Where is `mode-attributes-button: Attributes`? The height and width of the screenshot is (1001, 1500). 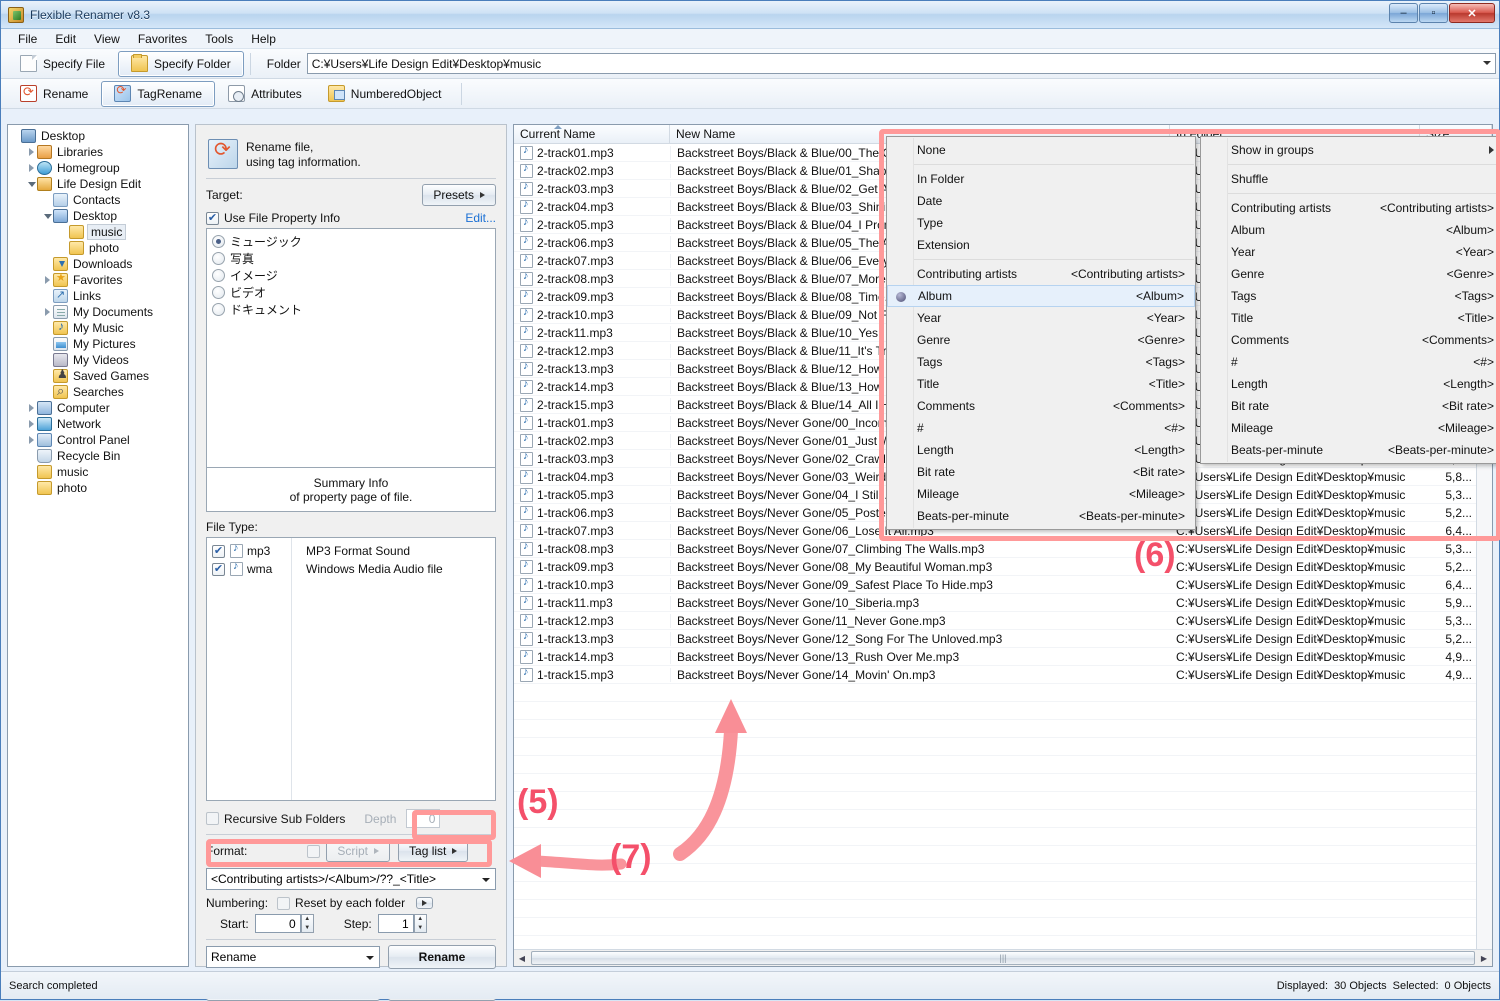 mode-attributes-button: Attributes is located at coordinates (265, 94).